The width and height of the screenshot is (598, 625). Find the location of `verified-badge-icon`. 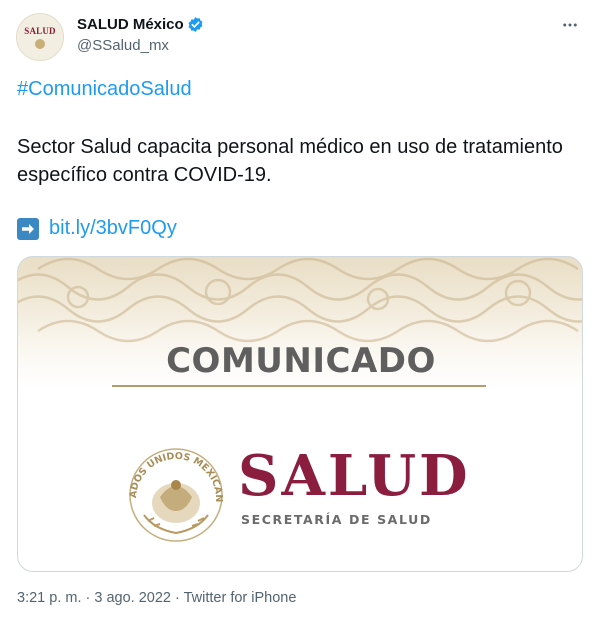

verified-badge-icon is located at coordinates (195, 24).